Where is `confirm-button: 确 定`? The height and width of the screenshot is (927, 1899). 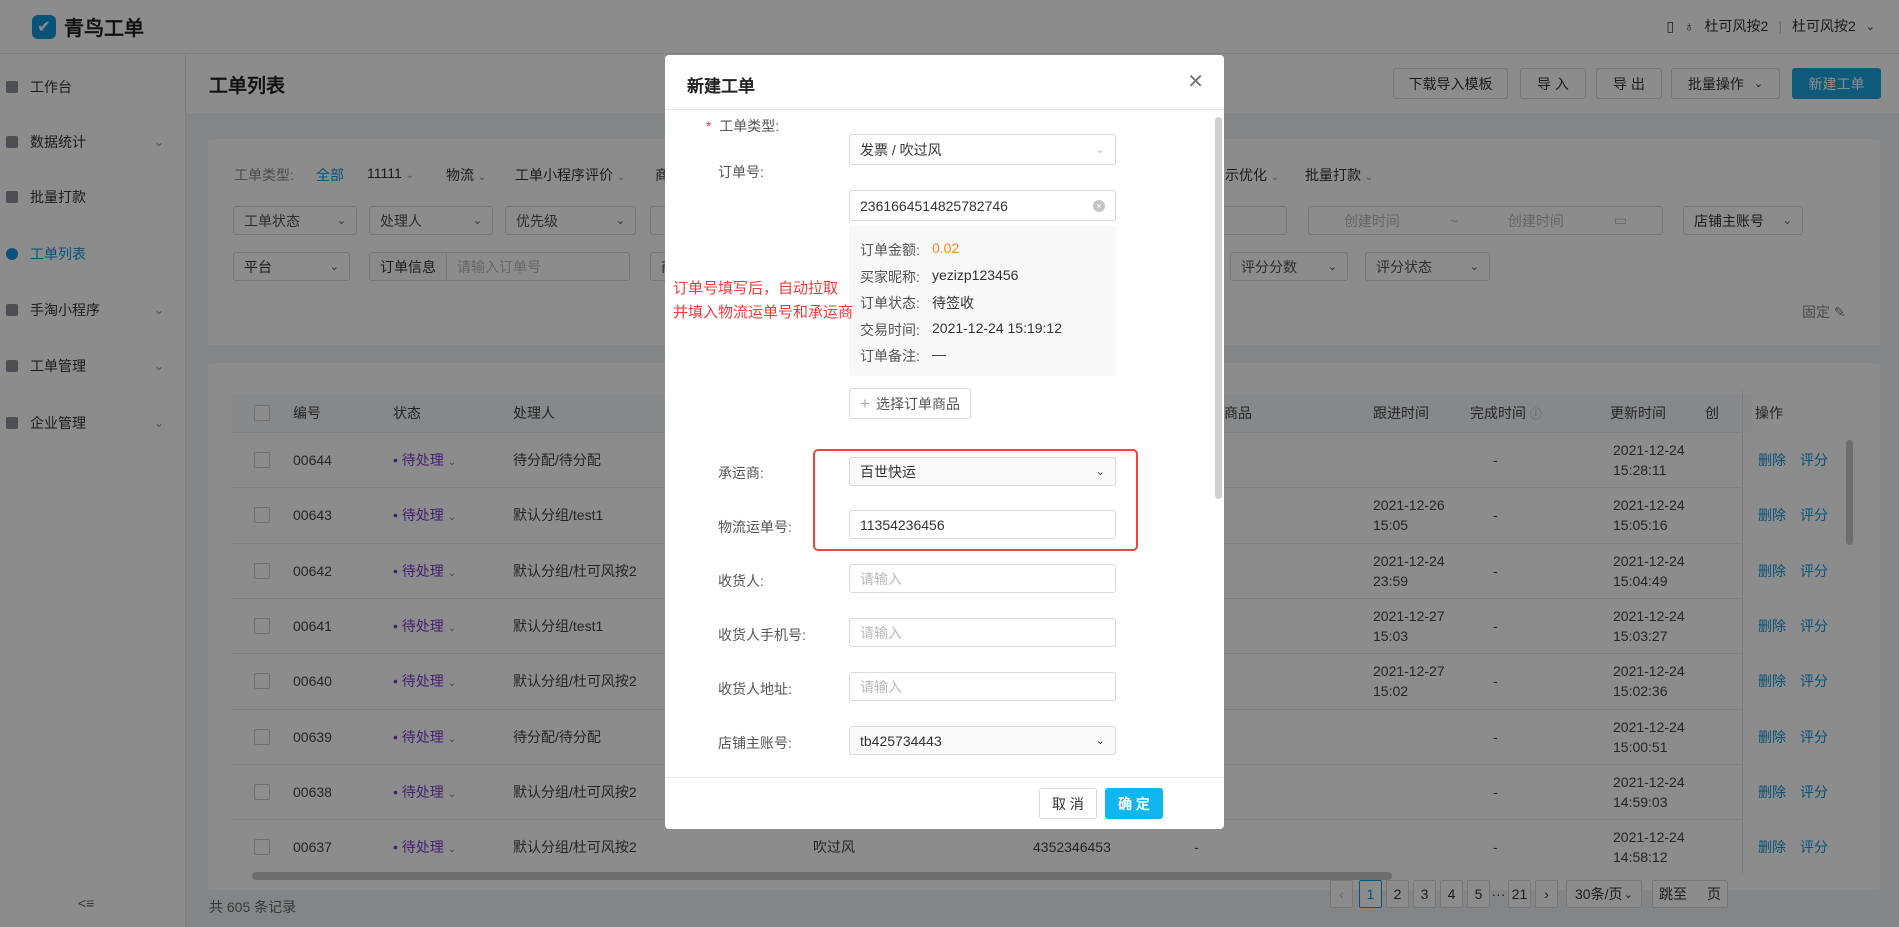
confirm-button: 确 定 is located at coordinates (1134, 803).